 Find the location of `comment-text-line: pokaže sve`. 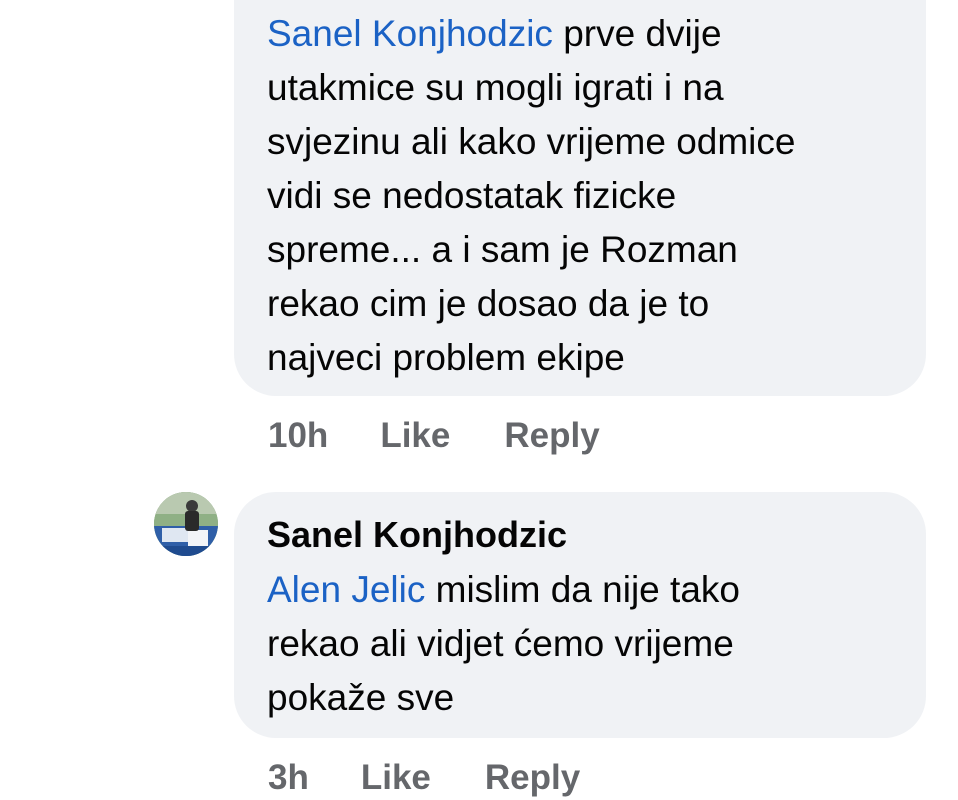

comment-text-line: pokaže sve is located at coordinates (361, 697).